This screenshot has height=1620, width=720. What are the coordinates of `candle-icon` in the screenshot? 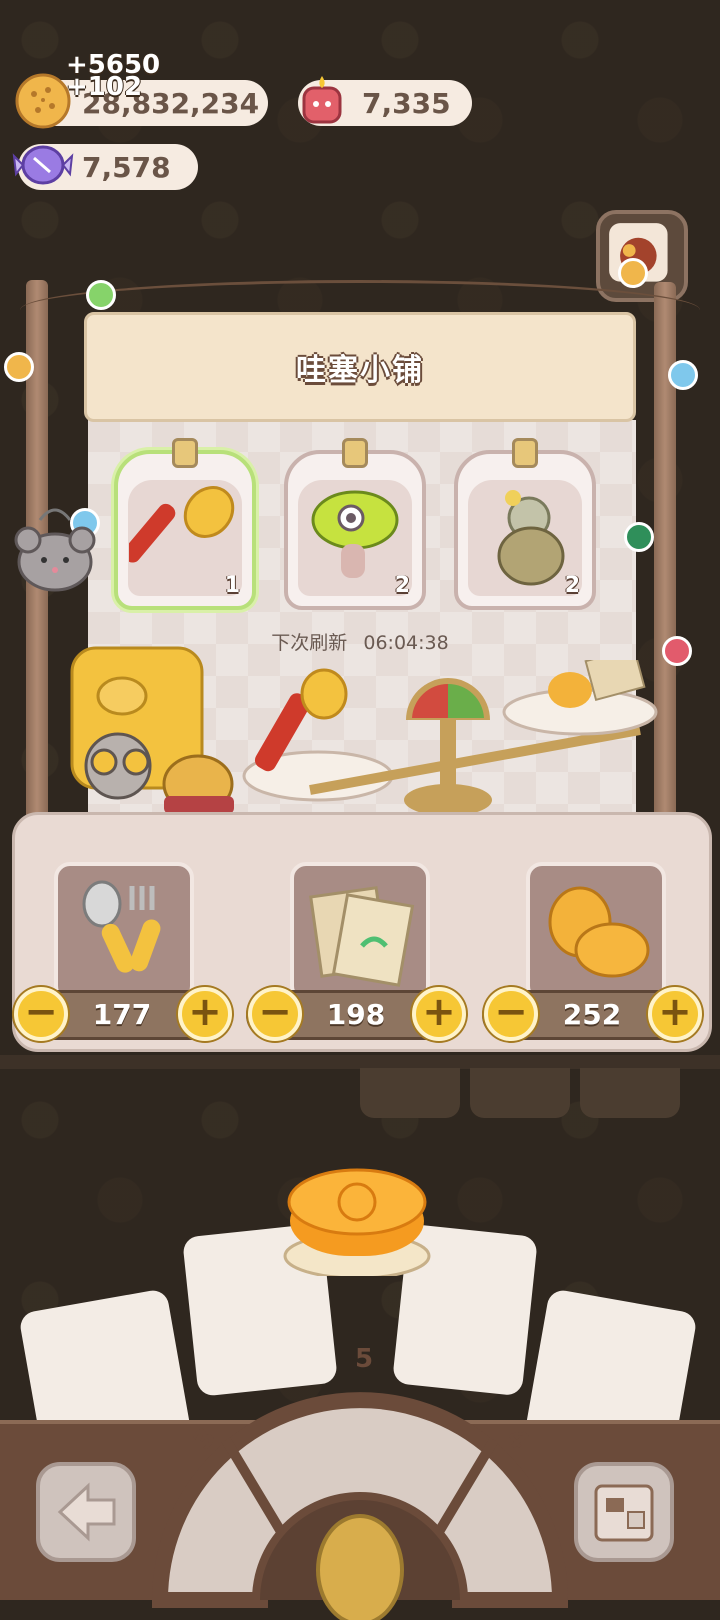 It's located at (322, 100).